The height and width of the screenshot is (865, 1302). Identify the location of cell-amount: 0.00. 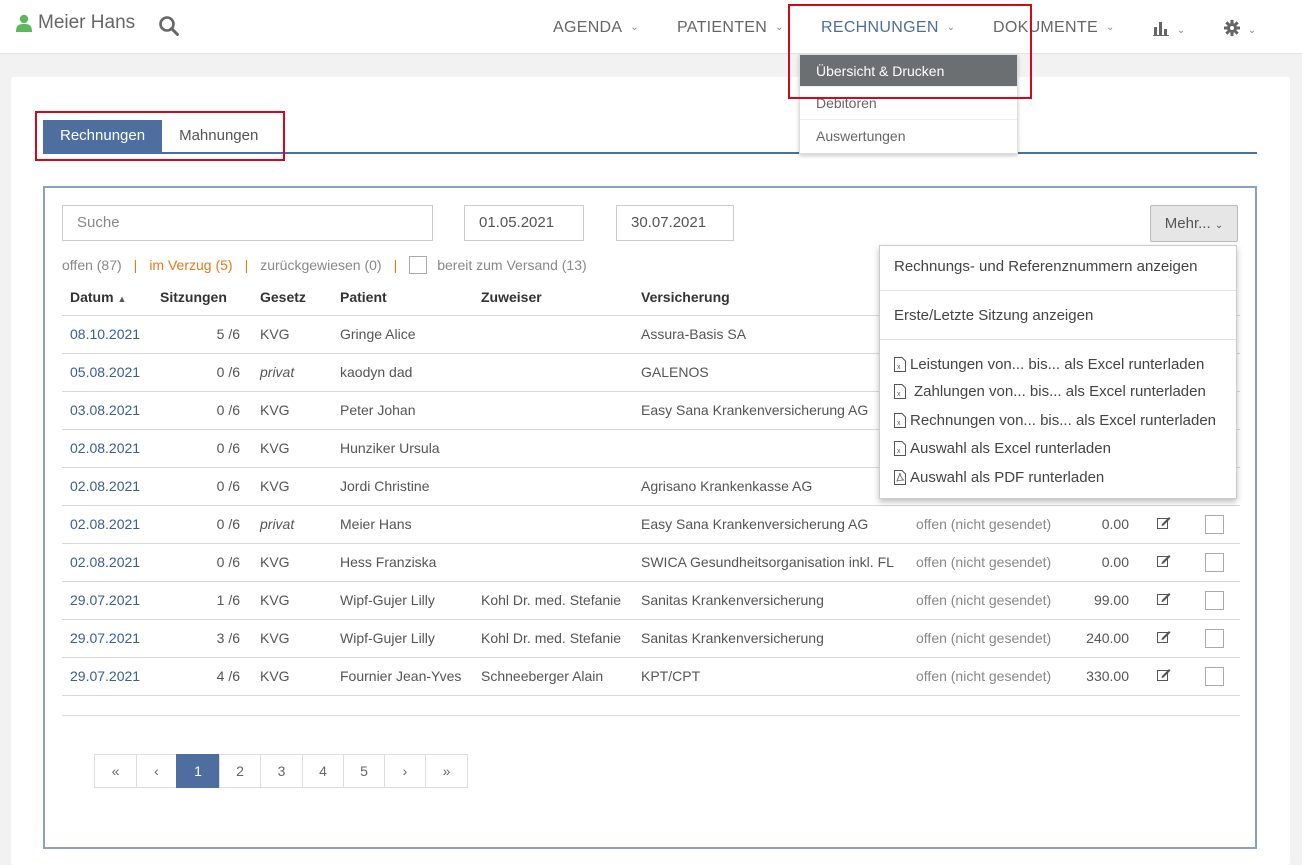
(1108, 562).